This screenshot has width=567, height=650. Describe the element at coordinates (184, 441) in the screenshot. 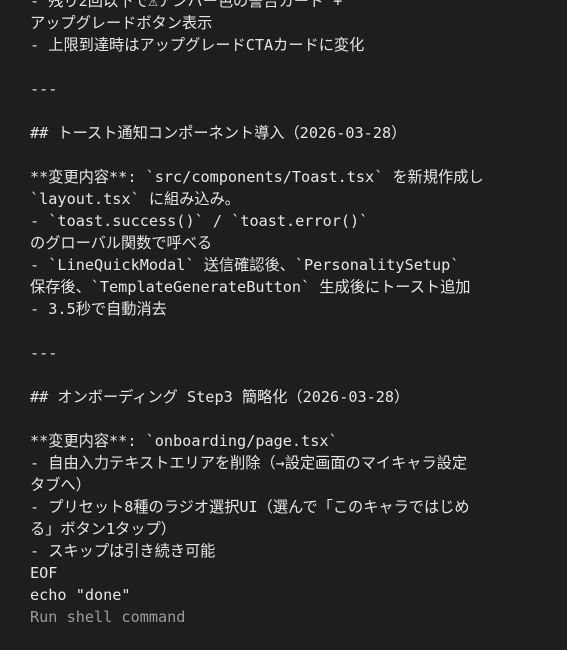

I see `output-line: **変更内容**: `onboarding/page.tsx`` at that location.